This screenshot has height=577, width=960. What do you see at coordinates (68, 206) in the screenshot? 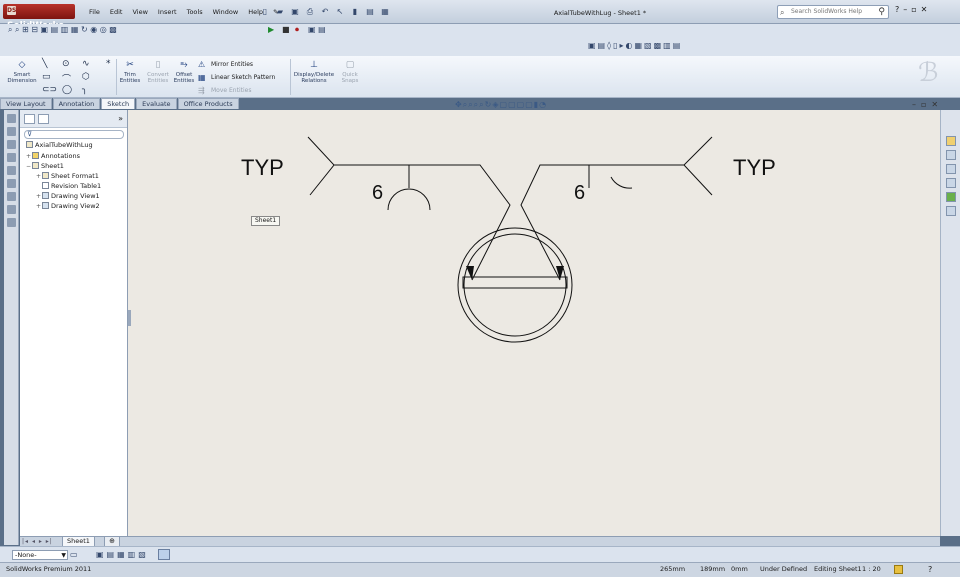
I see `tree-item-drawing-view2: + Drawing View2` at bounding box center [68, 206].